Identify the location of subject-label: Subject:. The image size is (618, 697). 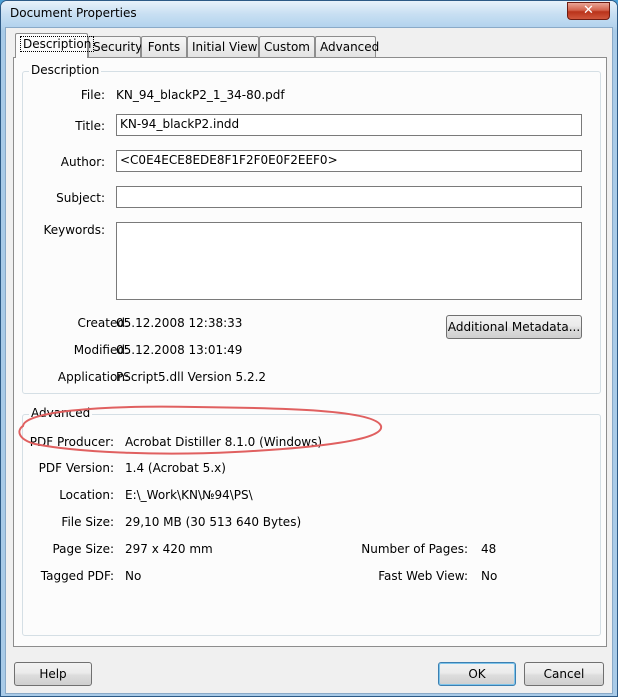
(80, 198).